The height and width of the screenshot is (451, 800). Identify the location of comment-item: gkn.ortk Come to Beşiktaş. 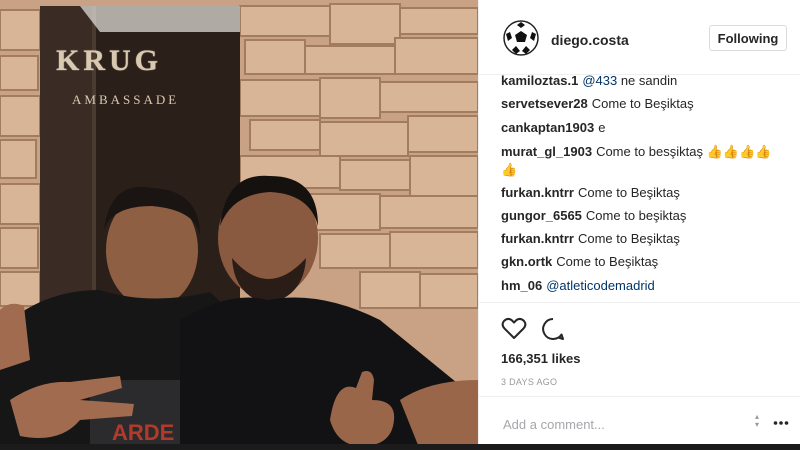
(646, 262).